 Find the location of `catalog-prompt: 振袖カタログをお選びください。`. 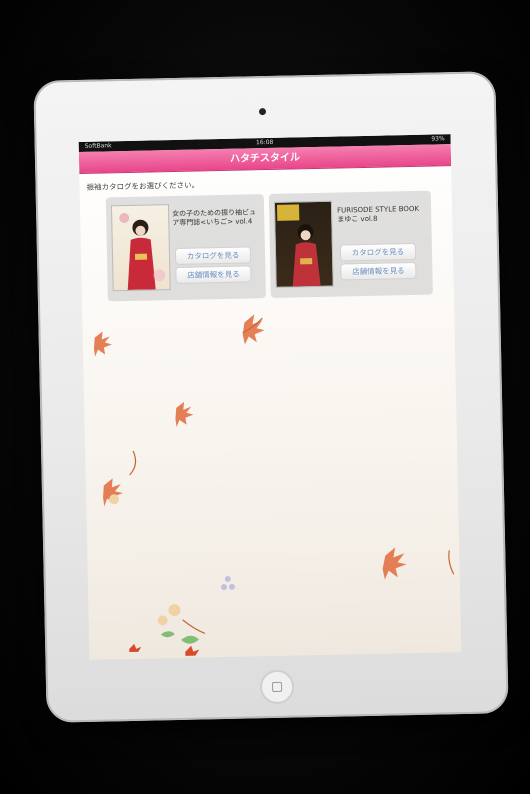

catalog-prompt: 振袖カタログをお選びください。 is located at coordinates (143, 186).